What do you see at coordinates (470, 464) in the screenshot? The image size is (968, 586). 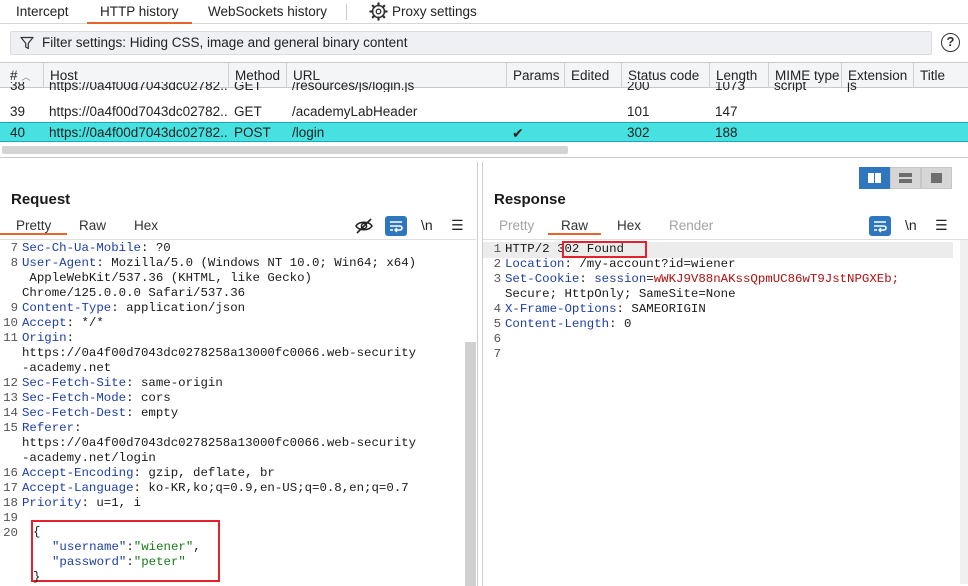 I see `request-vertical-scrollbar` at bounding box center [470, 464].